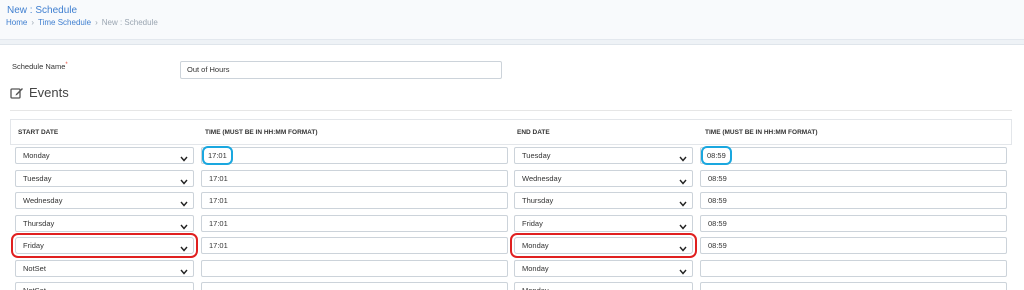 Image resolution: width=1024 pixels, height=290 pixels. What do you see at coordinates (532, 223) in the screenshot?
I see `end-day-select-value: Friday` at bounding box center [532, 223].